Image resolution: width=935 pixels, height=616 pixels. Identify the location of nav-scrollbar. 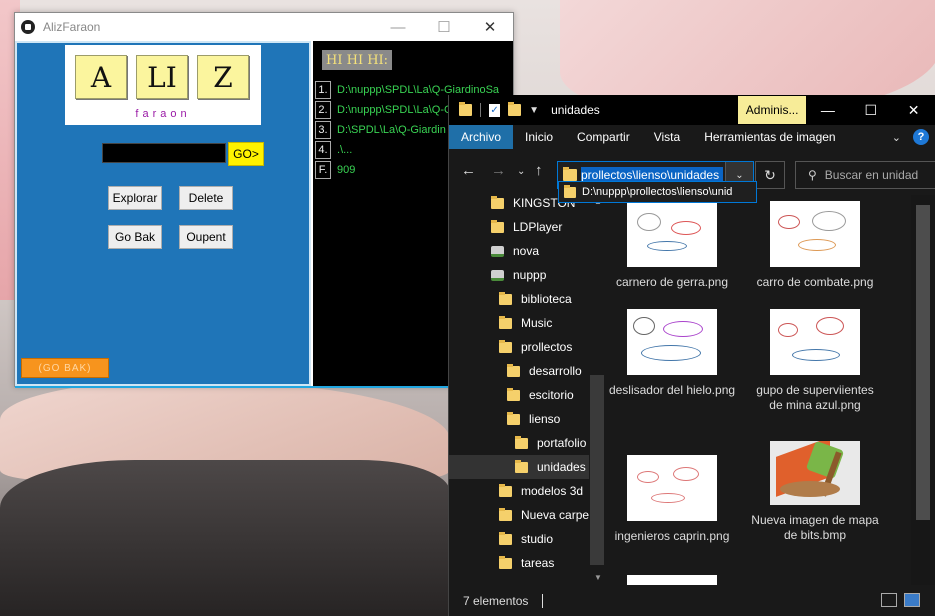
(597, 470).